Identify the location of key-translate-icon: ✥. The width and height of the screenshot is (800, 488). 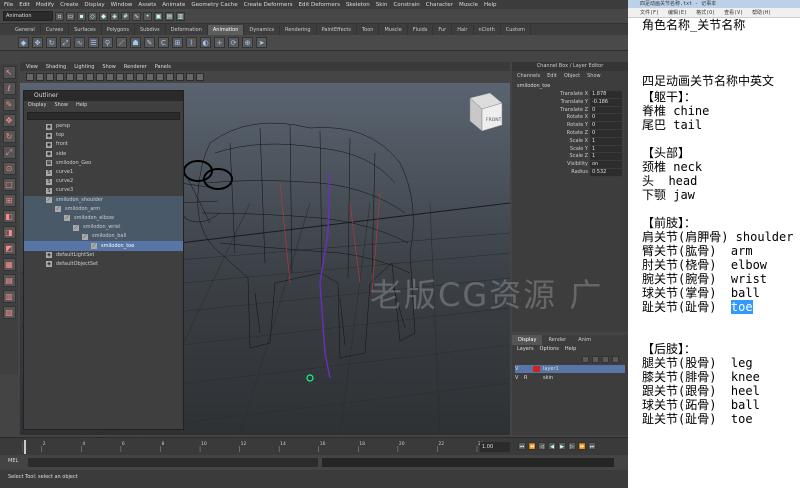
(37, 42).